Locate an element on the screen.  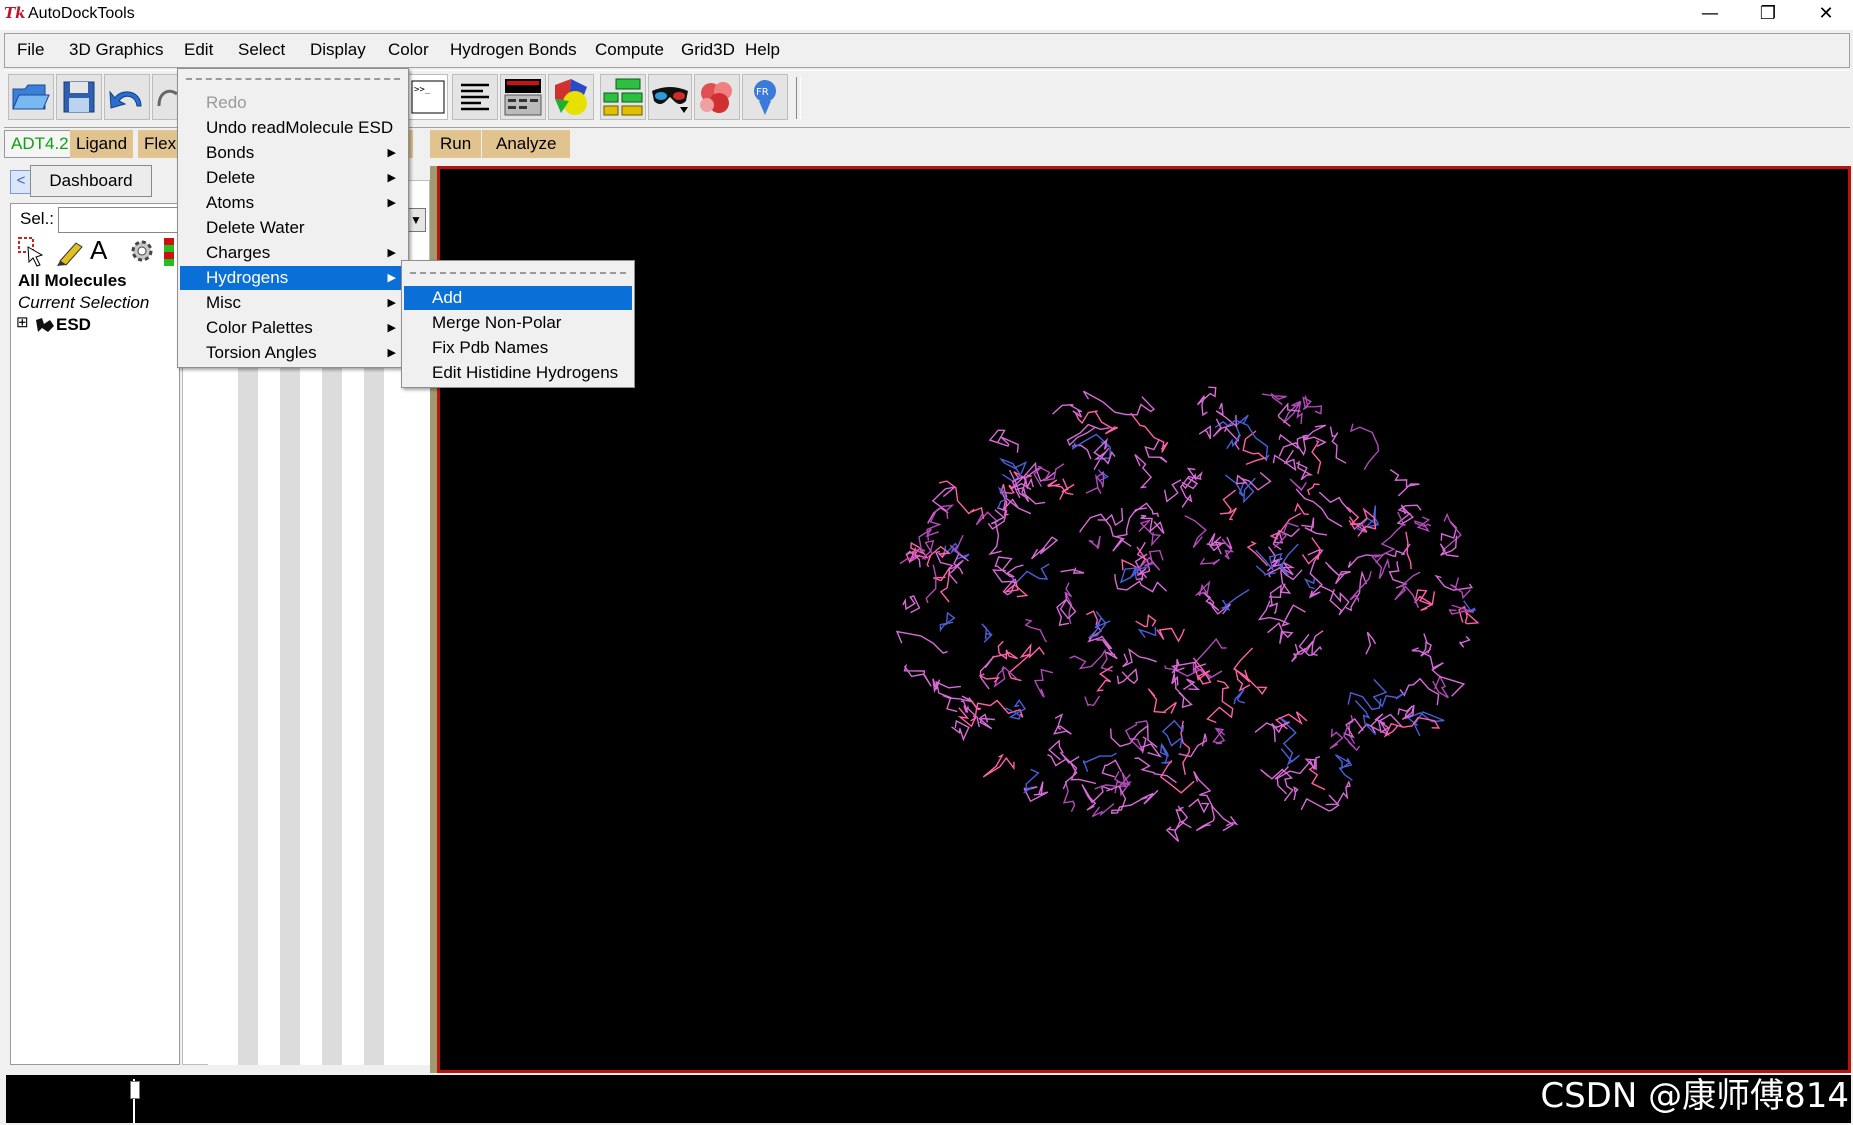
menu-select: Select is located at coordinates (261, 50).